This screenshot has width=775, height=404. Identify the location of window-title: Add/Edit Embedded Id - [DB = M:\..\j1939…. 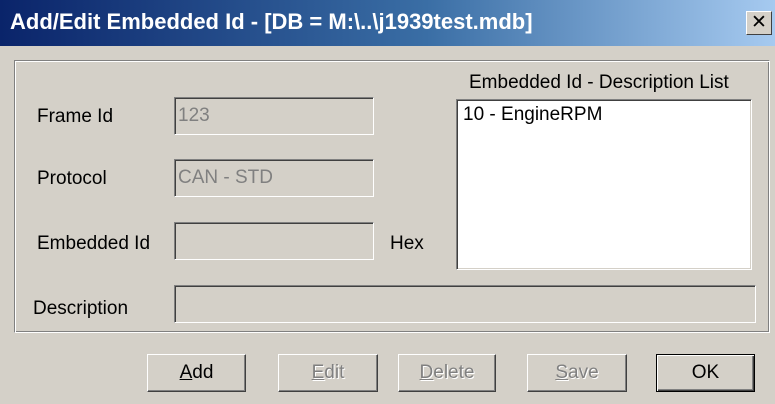
(271, 21).